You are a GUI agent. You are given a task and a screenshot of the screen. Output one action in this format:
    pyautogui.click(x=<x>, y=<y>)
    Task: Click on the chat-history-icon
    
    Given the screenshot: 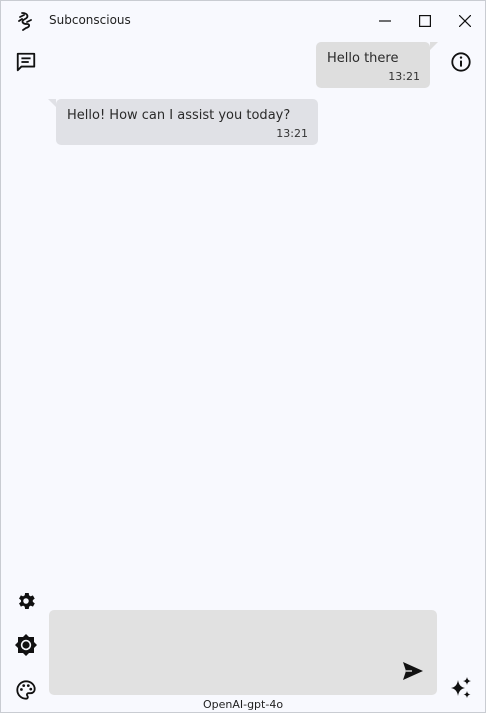 What is the action you would take?
    pyautogui.click(x=26, y=62)
    